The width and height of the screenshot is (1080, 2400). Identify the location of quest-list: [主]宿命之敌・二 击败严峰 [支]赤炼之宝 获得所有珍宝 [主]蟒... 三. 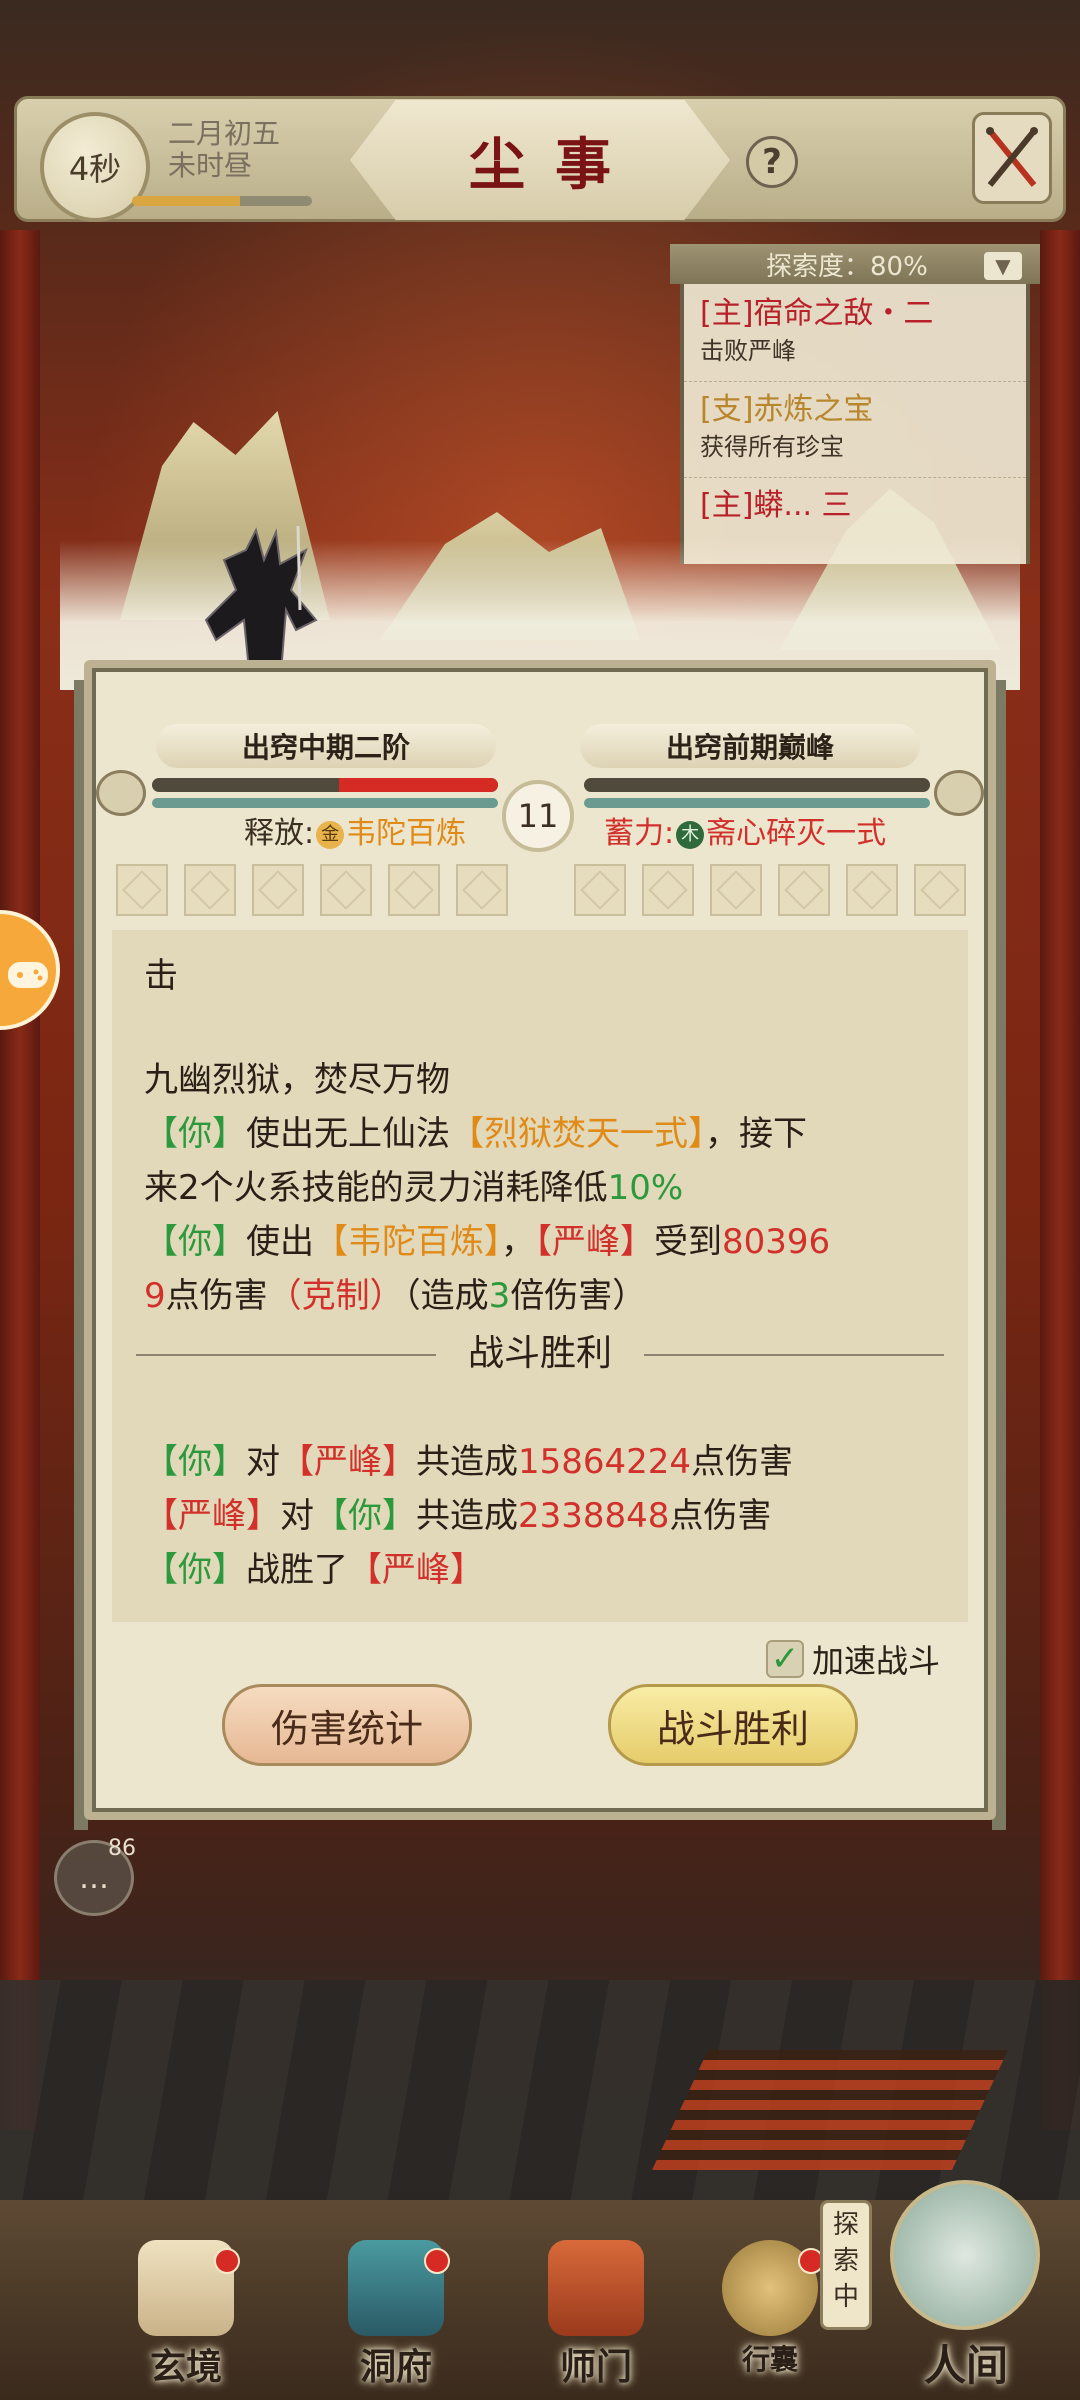
(855, 425).